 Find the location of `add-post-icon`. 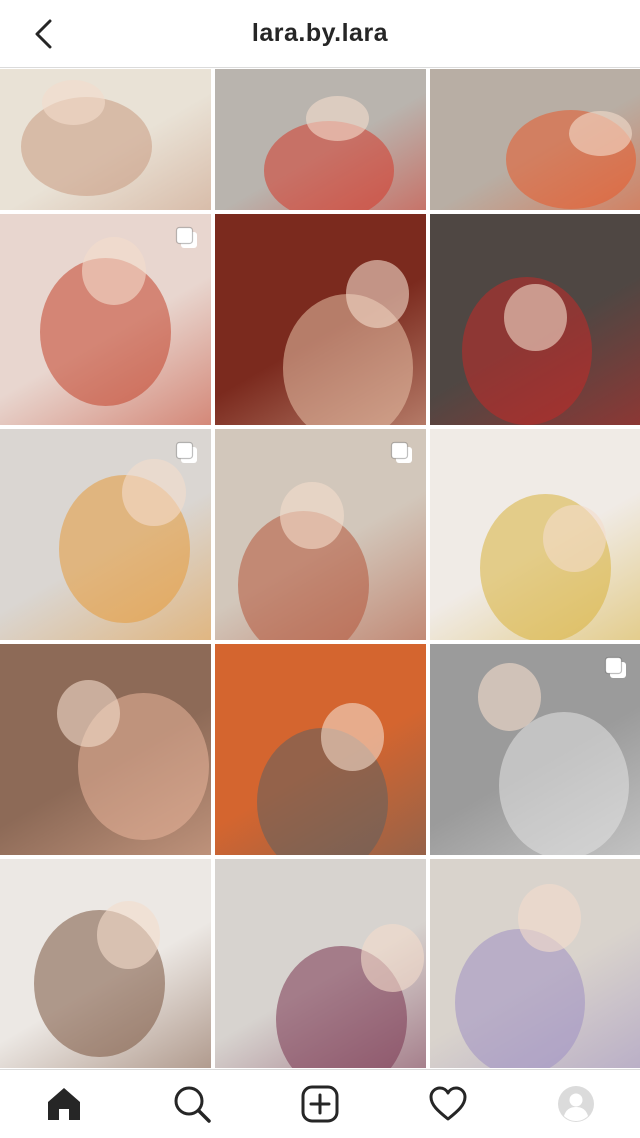

add-post-icon is located at coordinates (320, 1104).